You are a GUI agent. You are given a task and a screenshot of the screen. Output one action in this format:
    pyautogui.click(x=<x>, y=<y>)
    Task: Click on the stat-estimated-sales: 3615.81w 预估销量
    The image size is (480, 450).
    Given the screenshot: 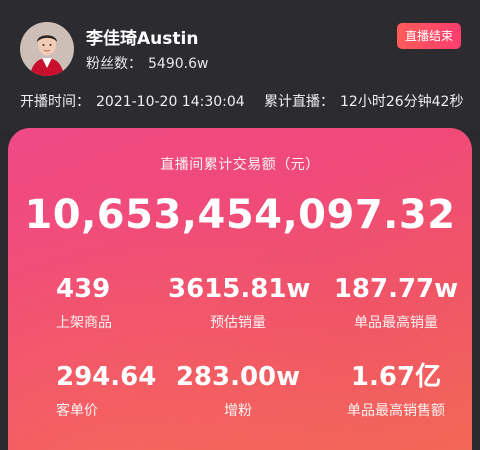 What is the action you would take?
    pyautogui.click(x=239, y=303)
    